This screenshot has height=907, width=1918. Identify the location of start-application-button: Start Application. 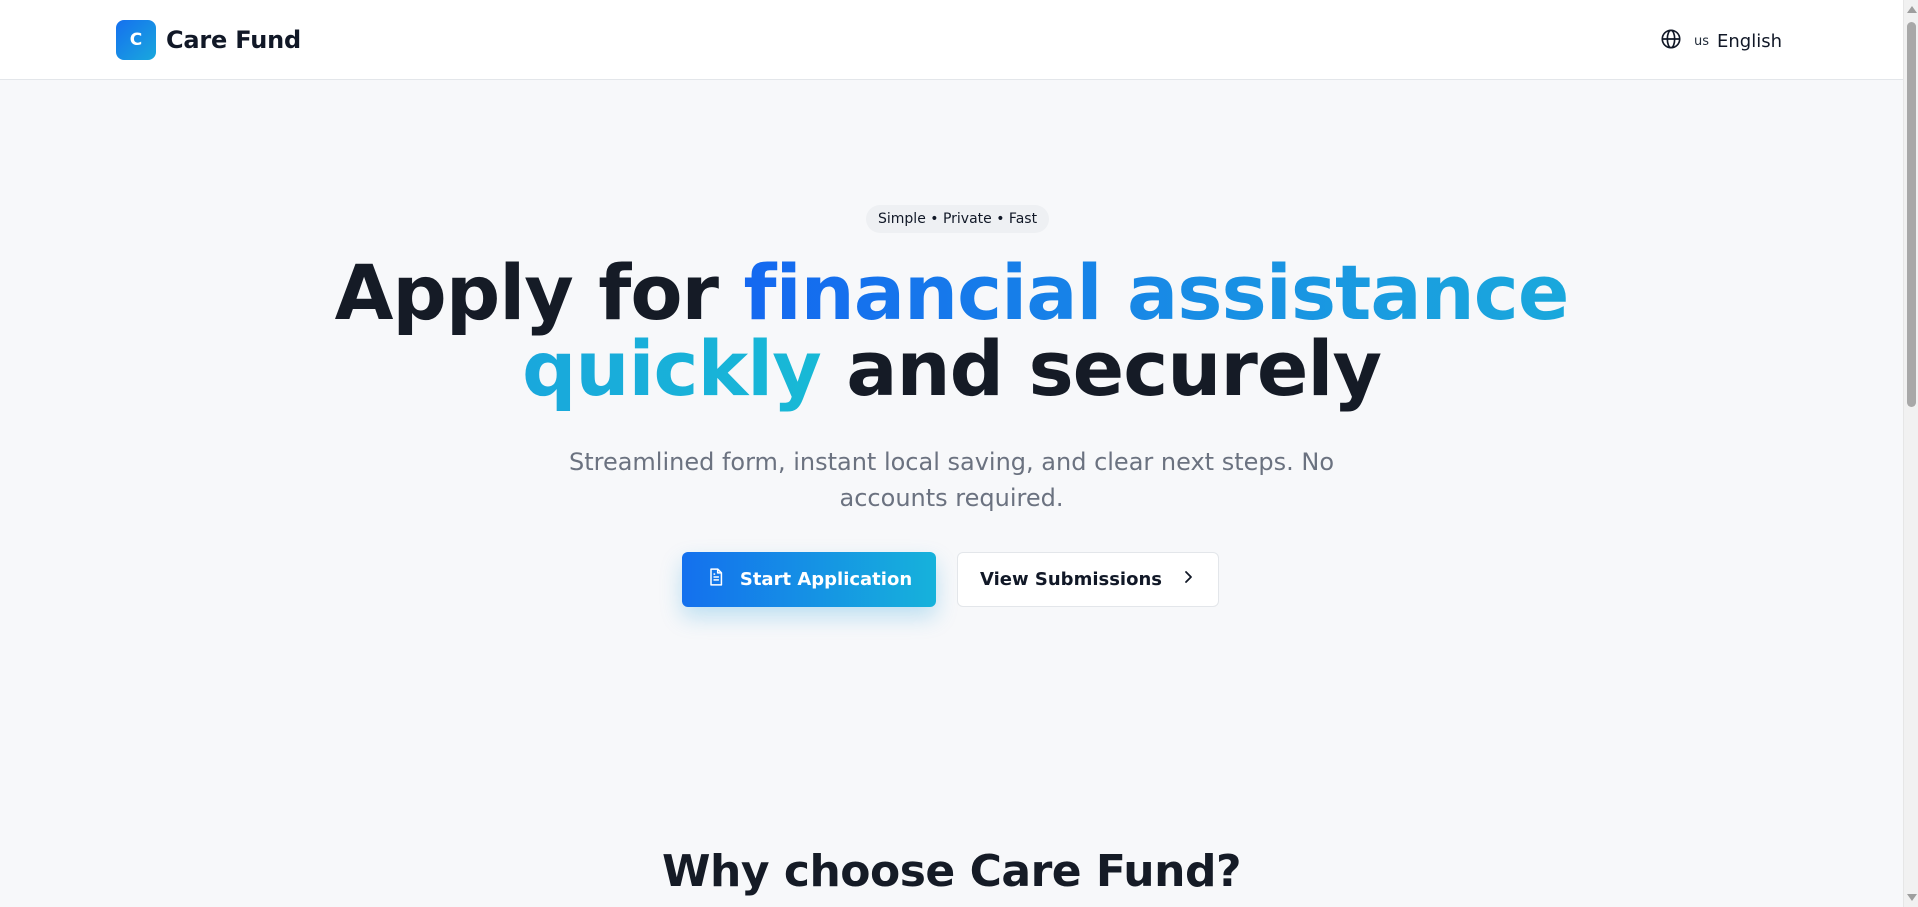
(809, 579).